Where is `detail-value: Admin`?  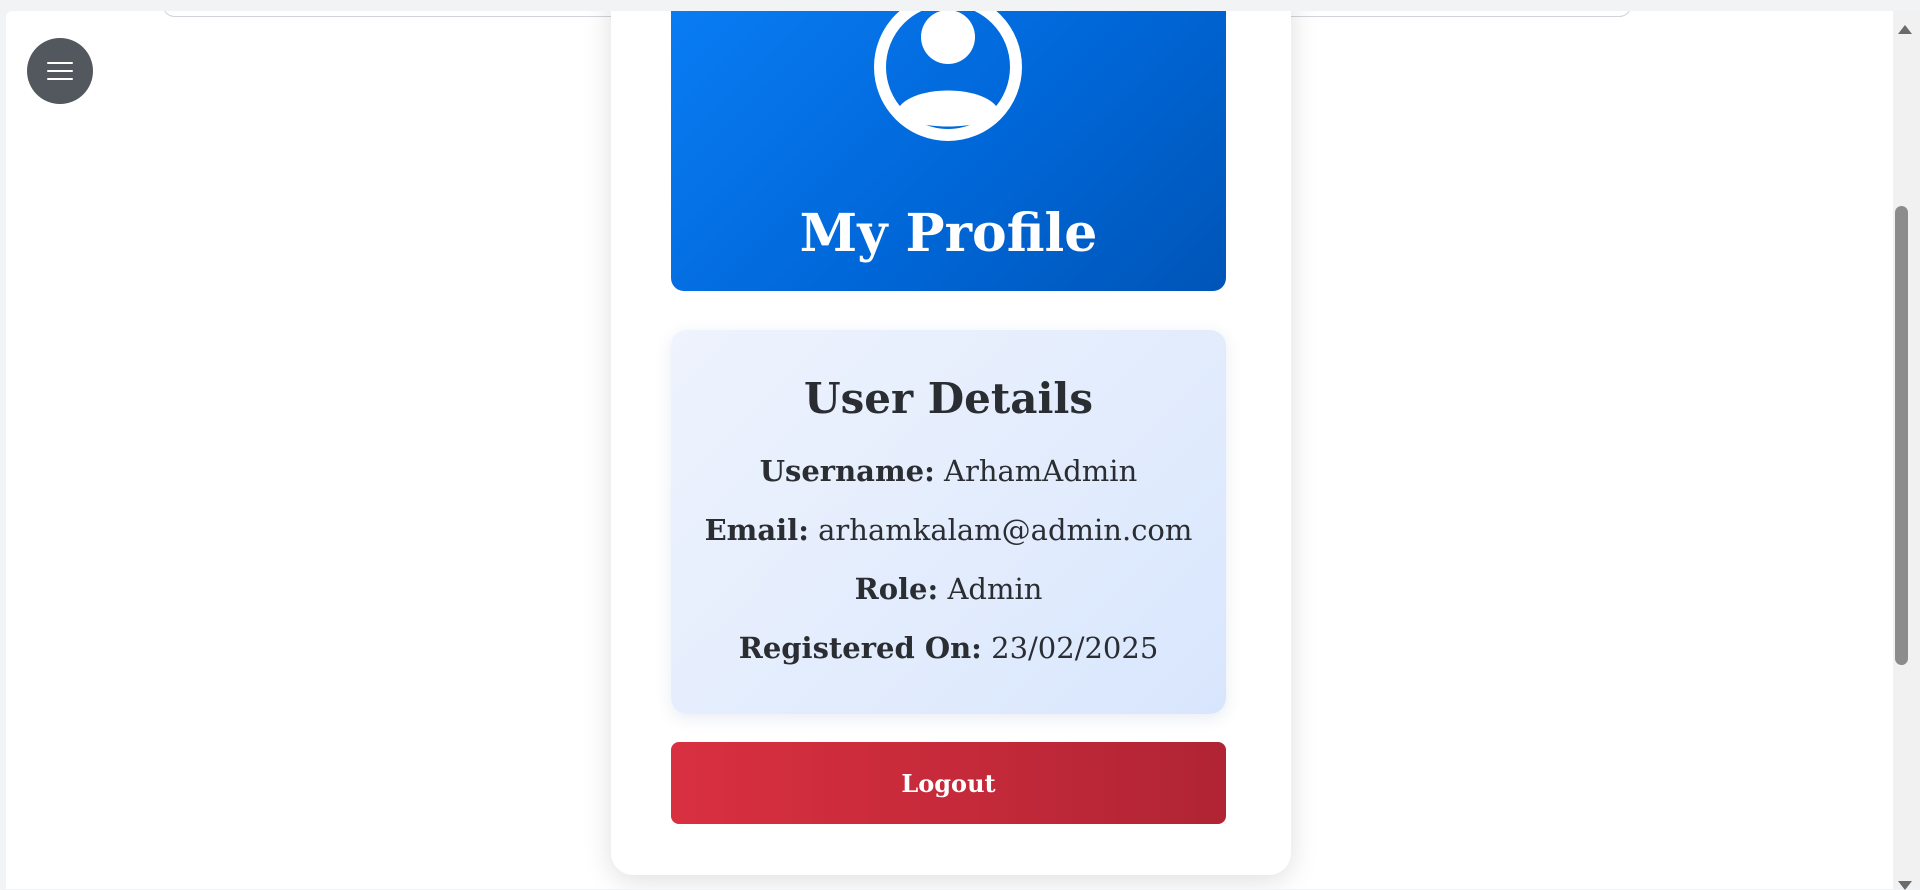
detail-value: Admin is located at coordinates (995, 589).